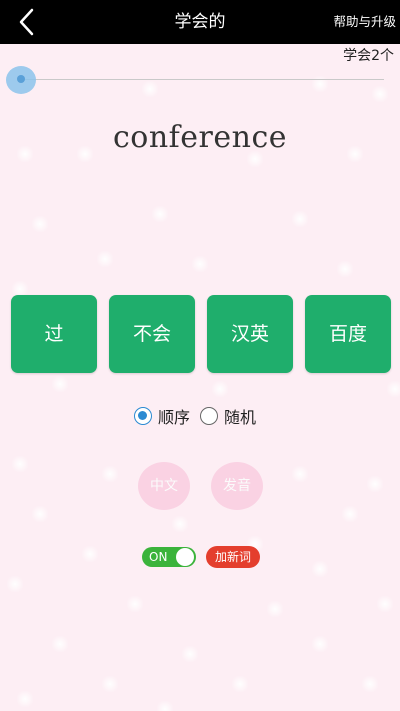 The image size is (400, 711). What do you see at coordinates (202, 79) in the screenshot?
I see `slider-track` at bounding box center [202, 79].